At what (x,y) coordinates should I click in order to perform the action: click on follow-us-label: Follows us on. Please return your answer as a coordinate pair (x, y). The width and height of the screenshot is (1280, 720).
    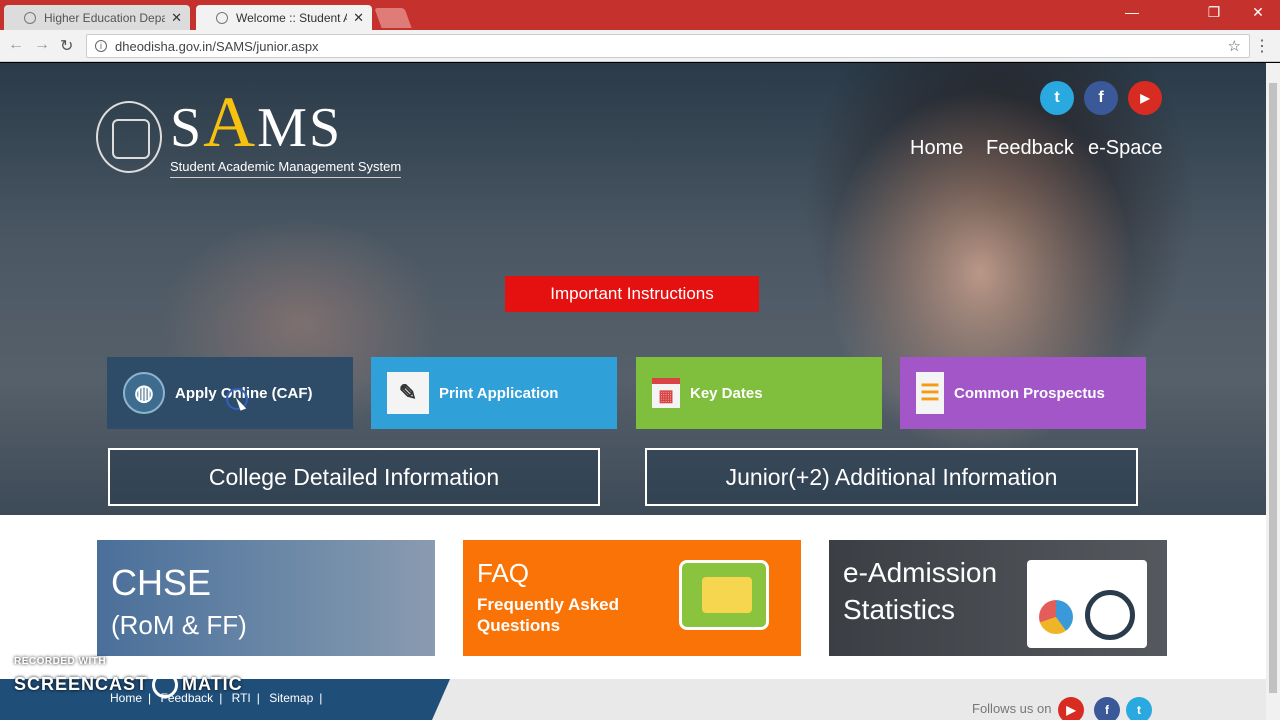
    Looking at the image, I should click on (1012, 708).